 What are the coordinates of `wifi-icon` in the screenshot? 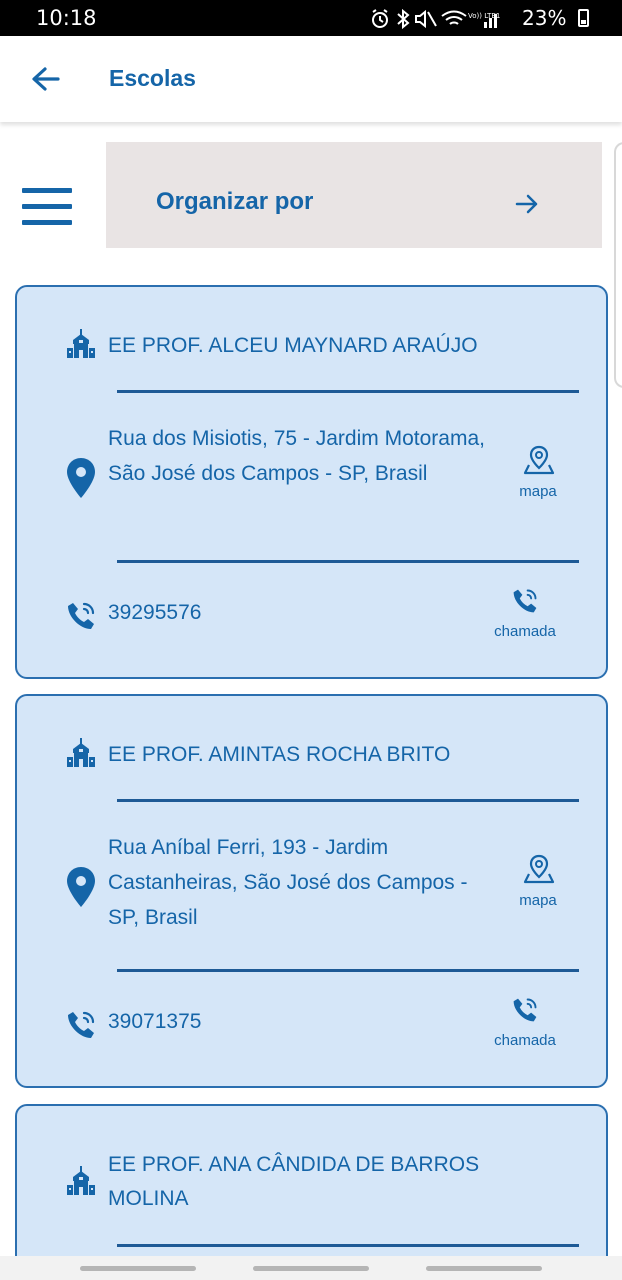 It's located at (454, 17).